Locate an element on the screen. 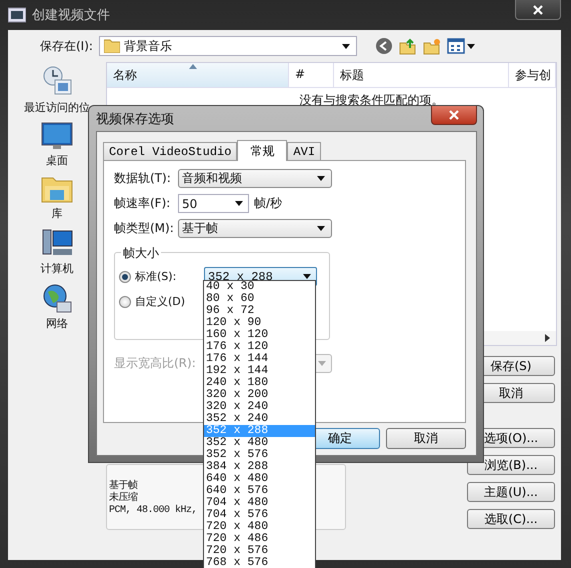 The image size is (571, 568). list-option: 352 x 576 is located at coordinates (259, 455).